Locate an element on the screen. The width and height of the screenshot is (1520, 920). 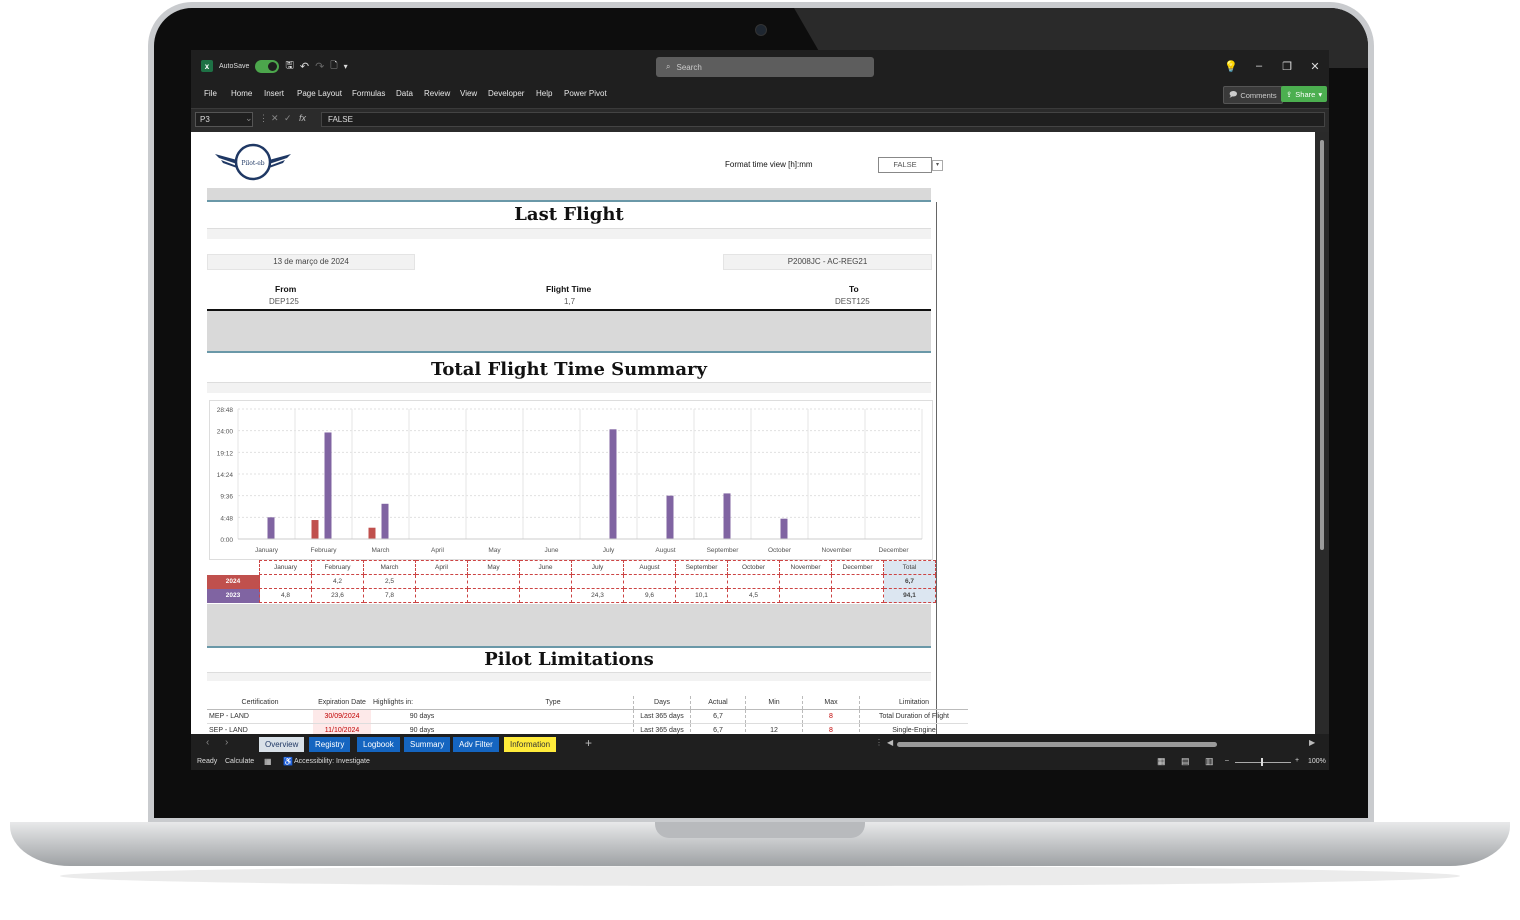
share-button: ⇪ Share ▾ is located at coordinates (1304, 94).